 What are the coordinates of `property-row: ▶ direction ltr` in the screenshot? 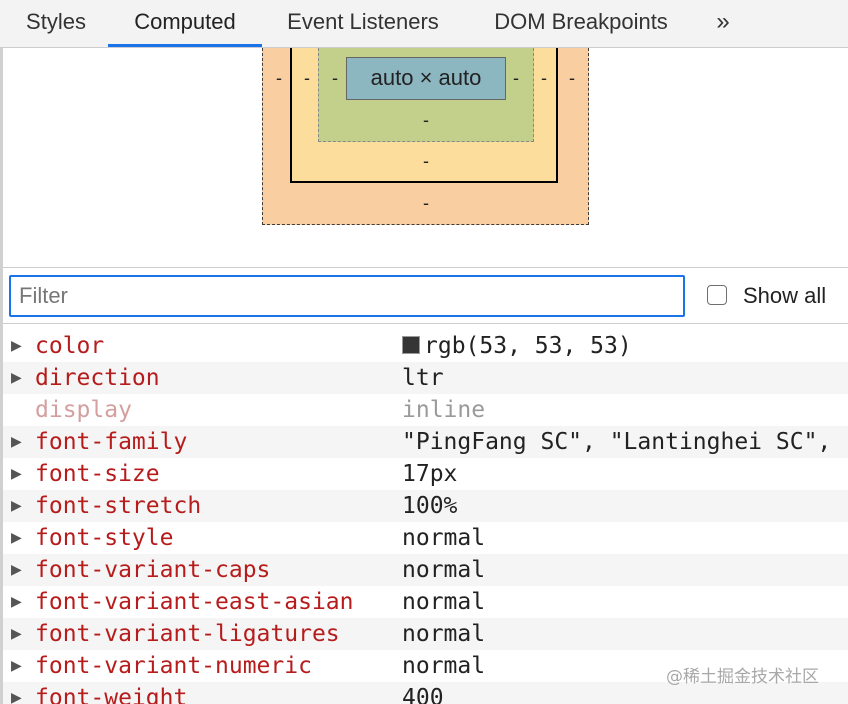 It's located at (425, 378).